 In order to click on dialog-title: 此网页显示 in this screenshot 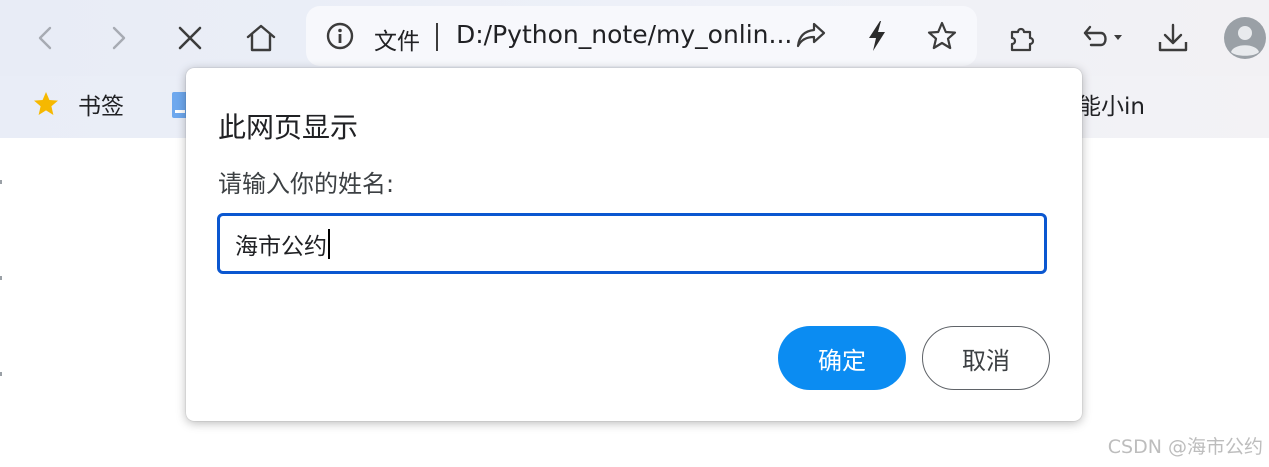, I will do `click(288, 127)`.